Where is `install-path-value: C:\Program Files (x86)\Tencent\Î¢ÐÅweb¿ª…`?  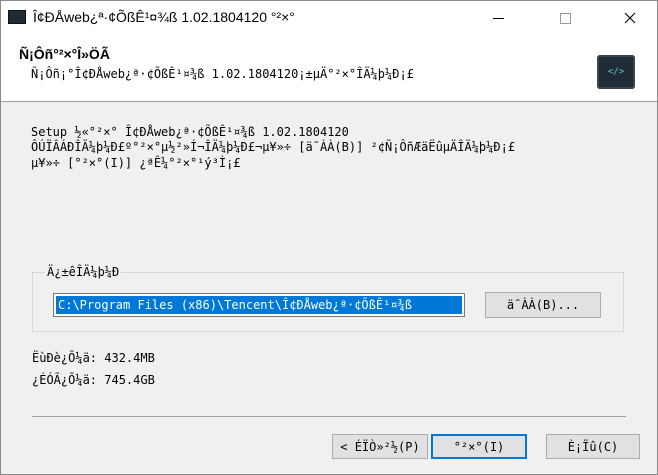 install-path-value: C:\Program Files (x86)\Tencent\Î¢ÐÅweb¿ª… is located at coordinates (259, 305).